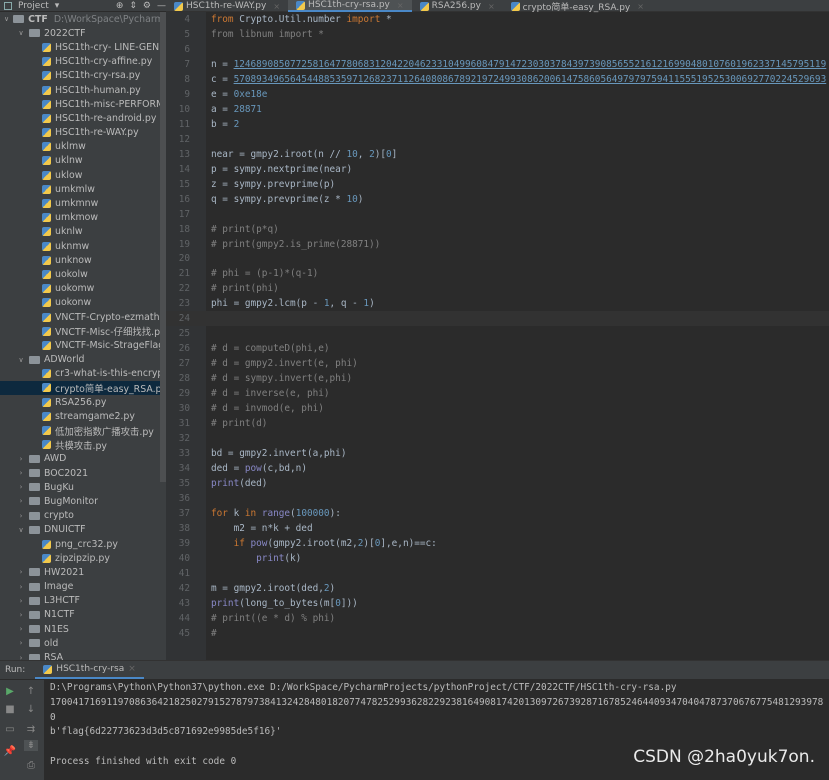 The width and height of the screenshot is (829, 780). Describe the element at coordinates (83, 345) in the screenshot. I see `tree-item: VNCTF-Msic-StrageFlag.py` at that location.